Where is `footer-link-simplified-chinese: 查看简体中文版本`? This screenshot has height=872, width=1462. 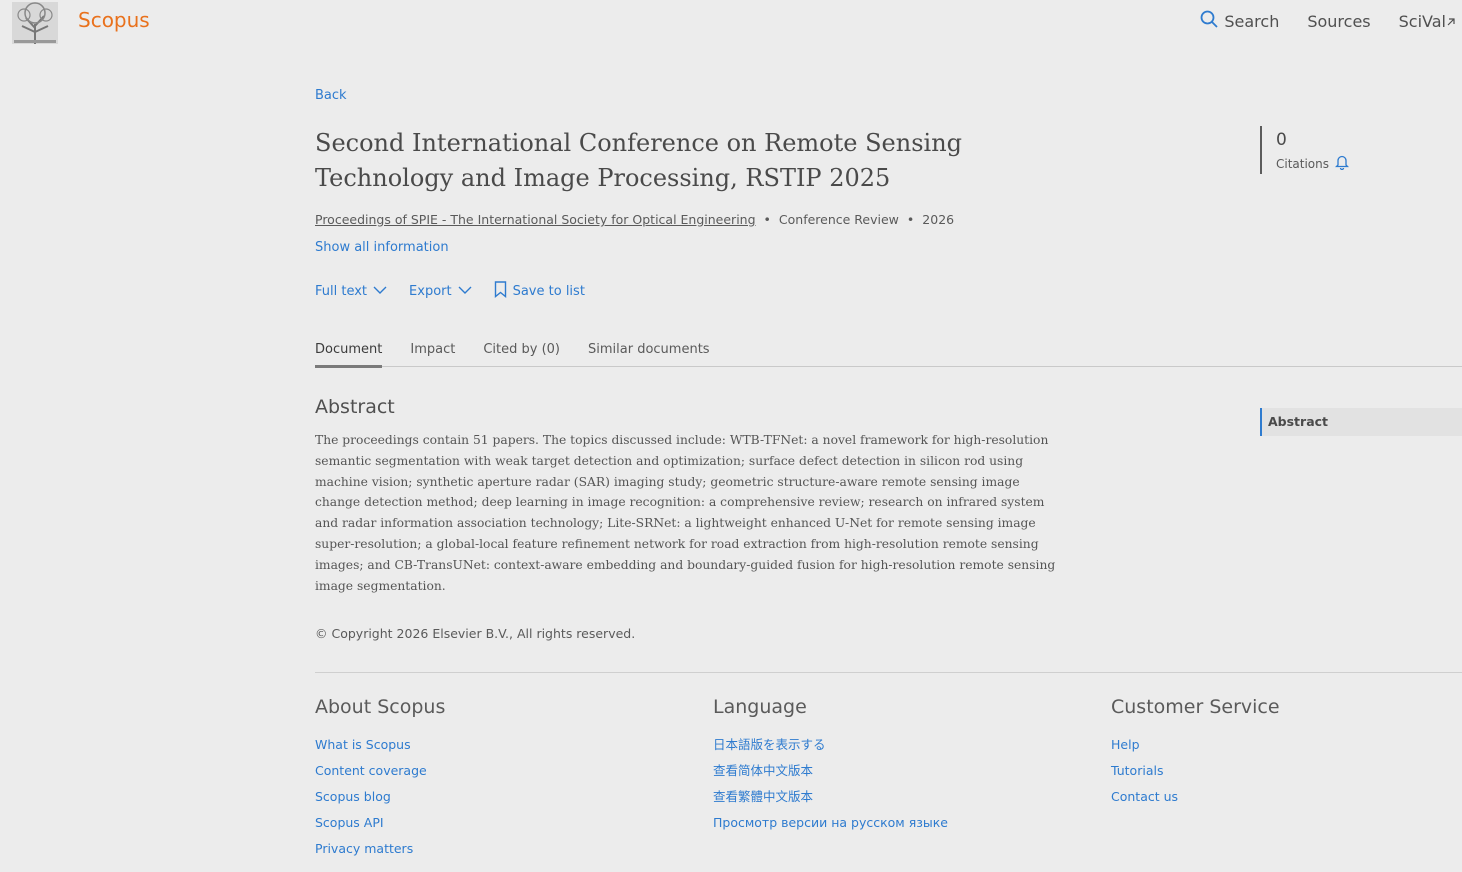
footer-link-simplified-chinese: 查看简体中文版本 is located at coordinates (830, 775).